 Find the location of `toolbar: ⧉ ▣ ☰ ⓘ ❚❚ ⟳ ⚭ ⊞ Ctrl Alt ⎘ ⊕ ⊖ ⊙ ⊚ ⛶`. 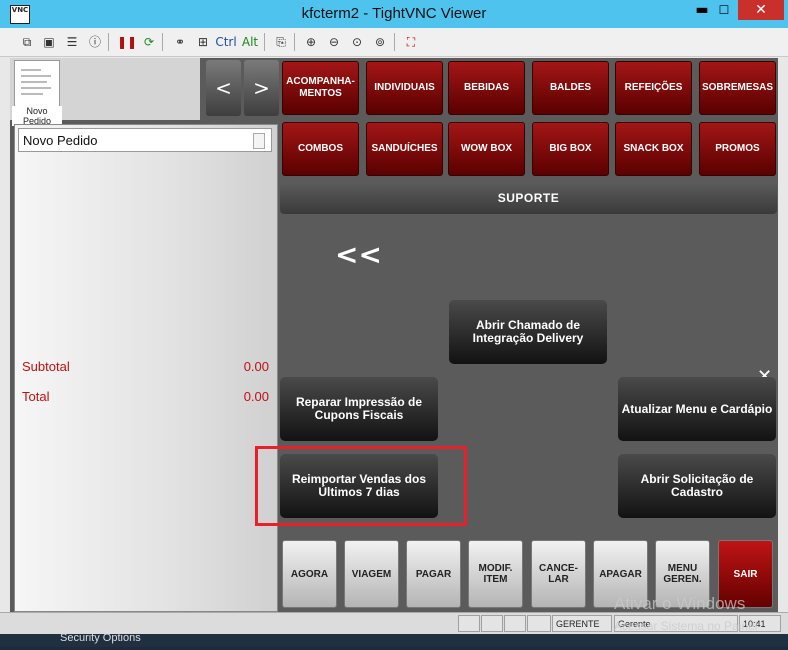

toolbar: ⧉ ▣ ☰ ⓘ ❚❚ ⟳ ⚭ ⊞ Ctrl Alt ⎘ ⊕ ⊖ ⊙ ⊚ ⛶ is located at coordinates (394, 42).